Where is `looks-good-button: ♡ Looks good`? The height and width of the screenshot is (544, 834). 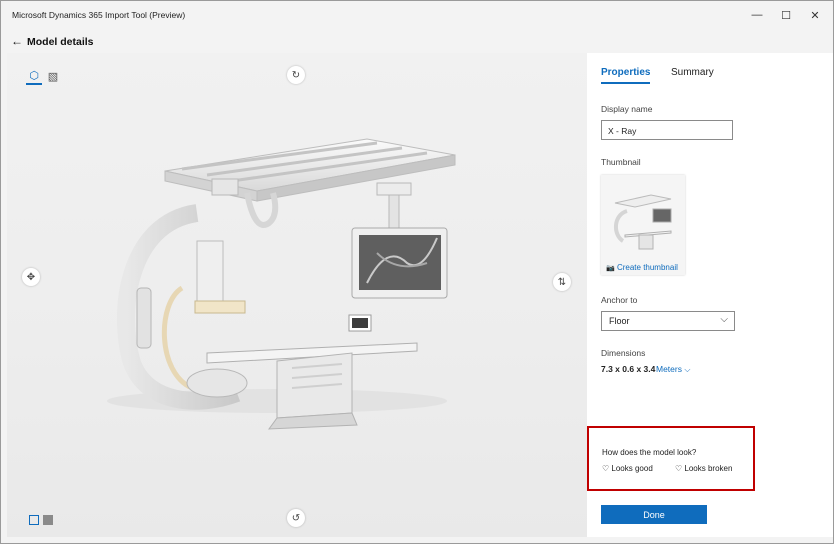
looks-good-button: ♡ Looks good is located at coordinates (627, 468).